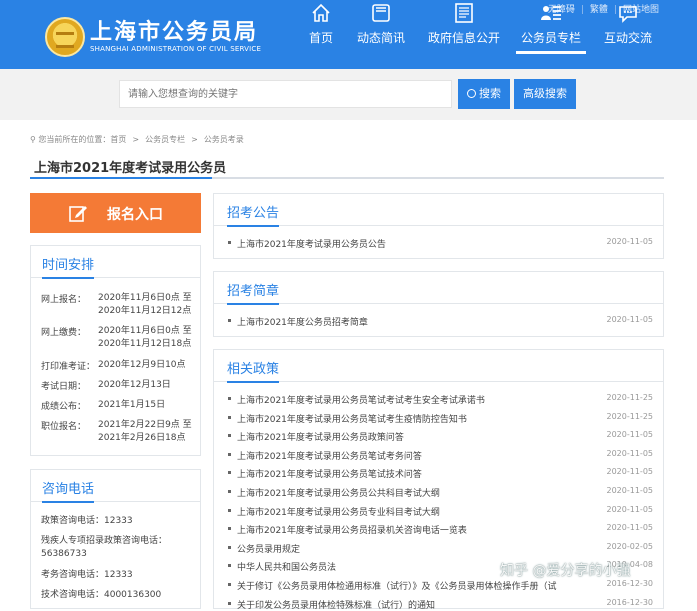 This screenshot has height=611, width=697. What do you see at coordinates (628, 27) in the screenshot?
I see `nav-interaction: 互动交流` at bounding box center [628, 27].